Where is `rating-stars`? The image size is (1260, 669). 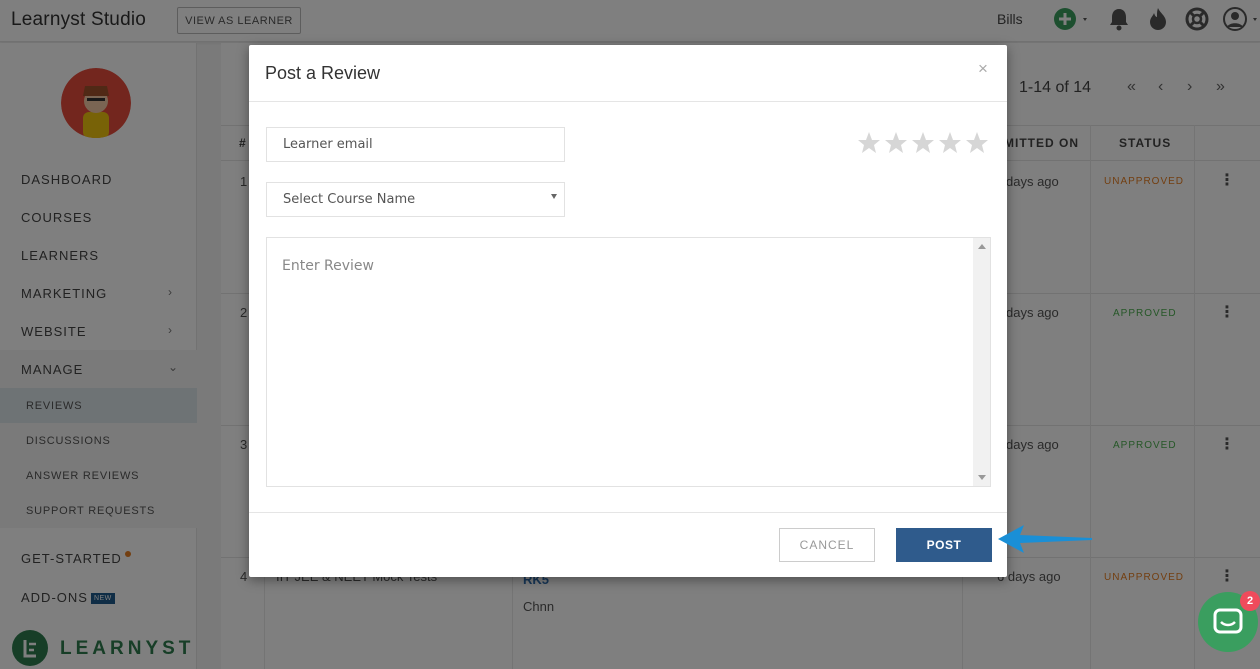
rating-stars is located at coordinates (923, 143).